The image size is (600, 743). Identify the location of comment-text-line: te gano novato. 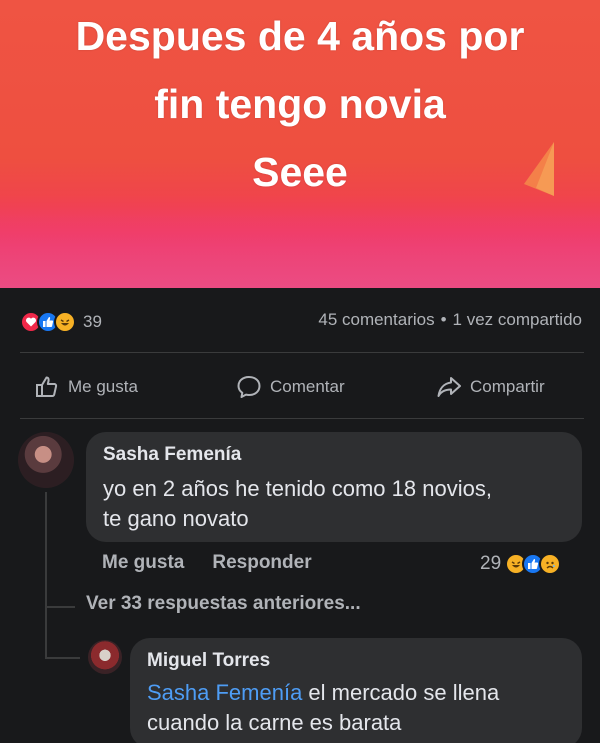
(176, 518).